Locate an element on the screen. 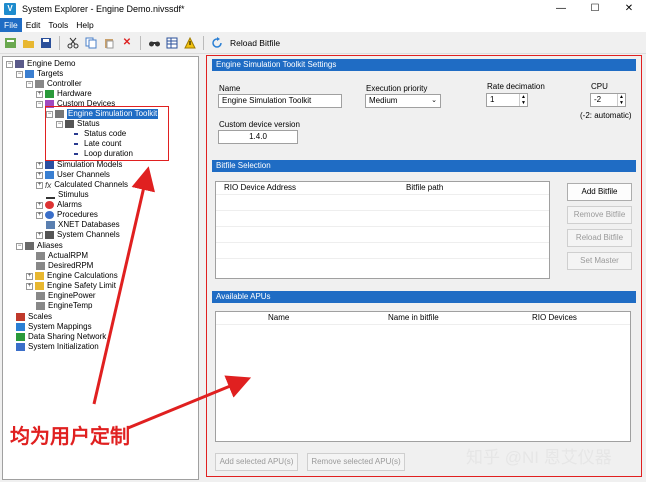 The width and height of the screenshot is (646, 482). arrow-to-panel is located at coordinates (189, 402).